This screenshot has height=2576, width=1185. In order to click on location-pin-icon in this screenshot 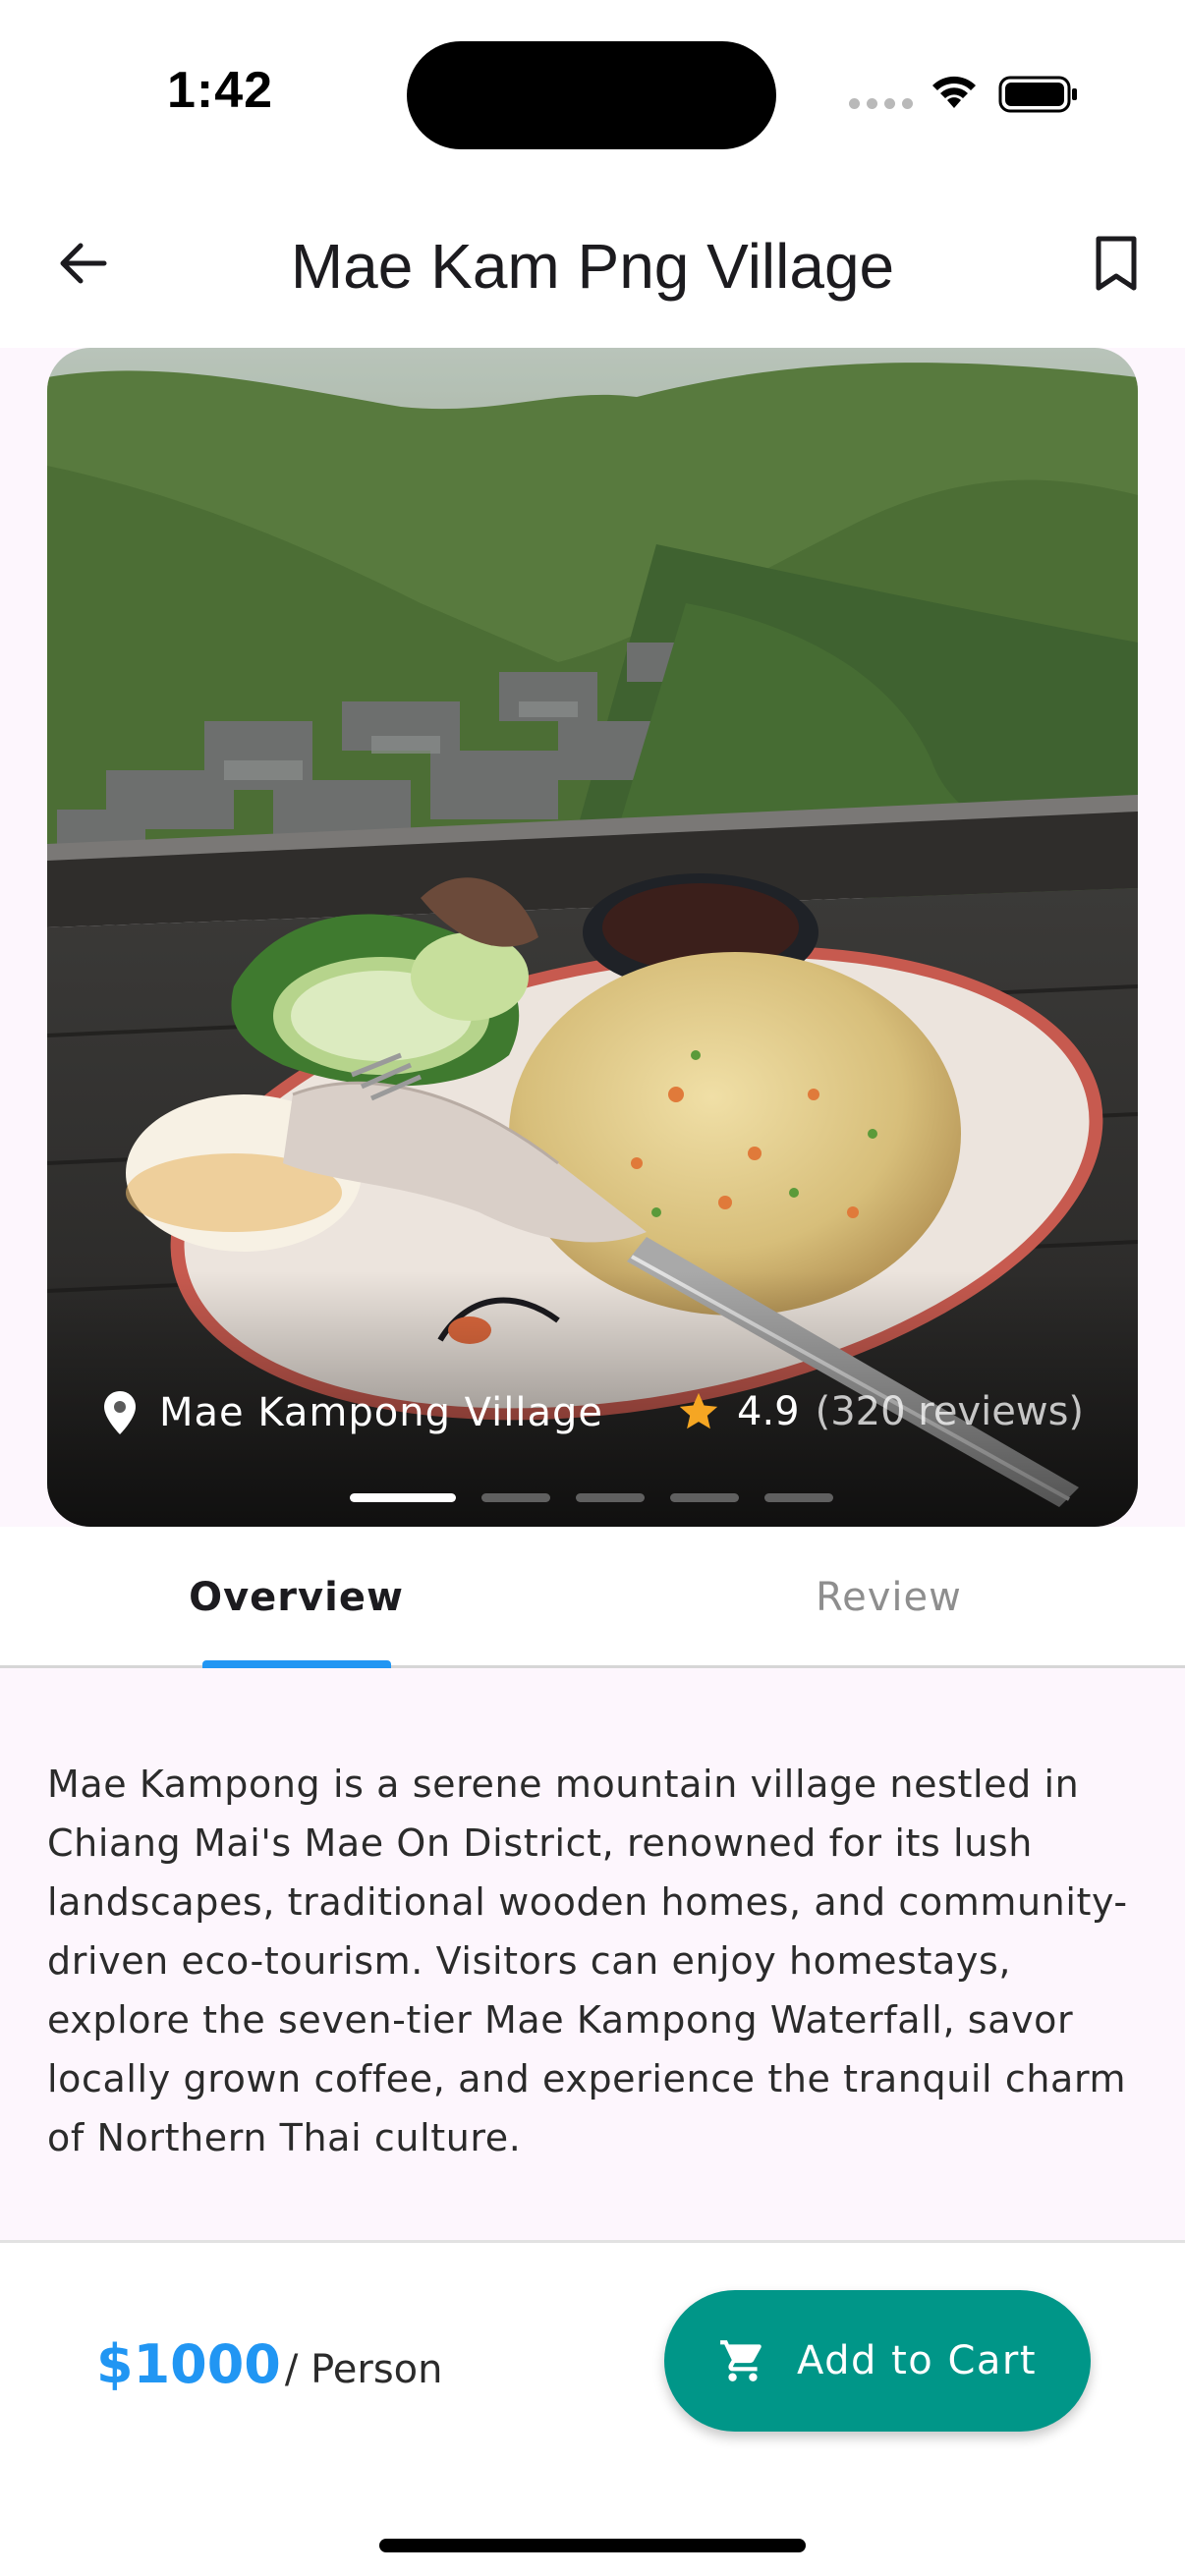, I will do `click(120, 1412)`.